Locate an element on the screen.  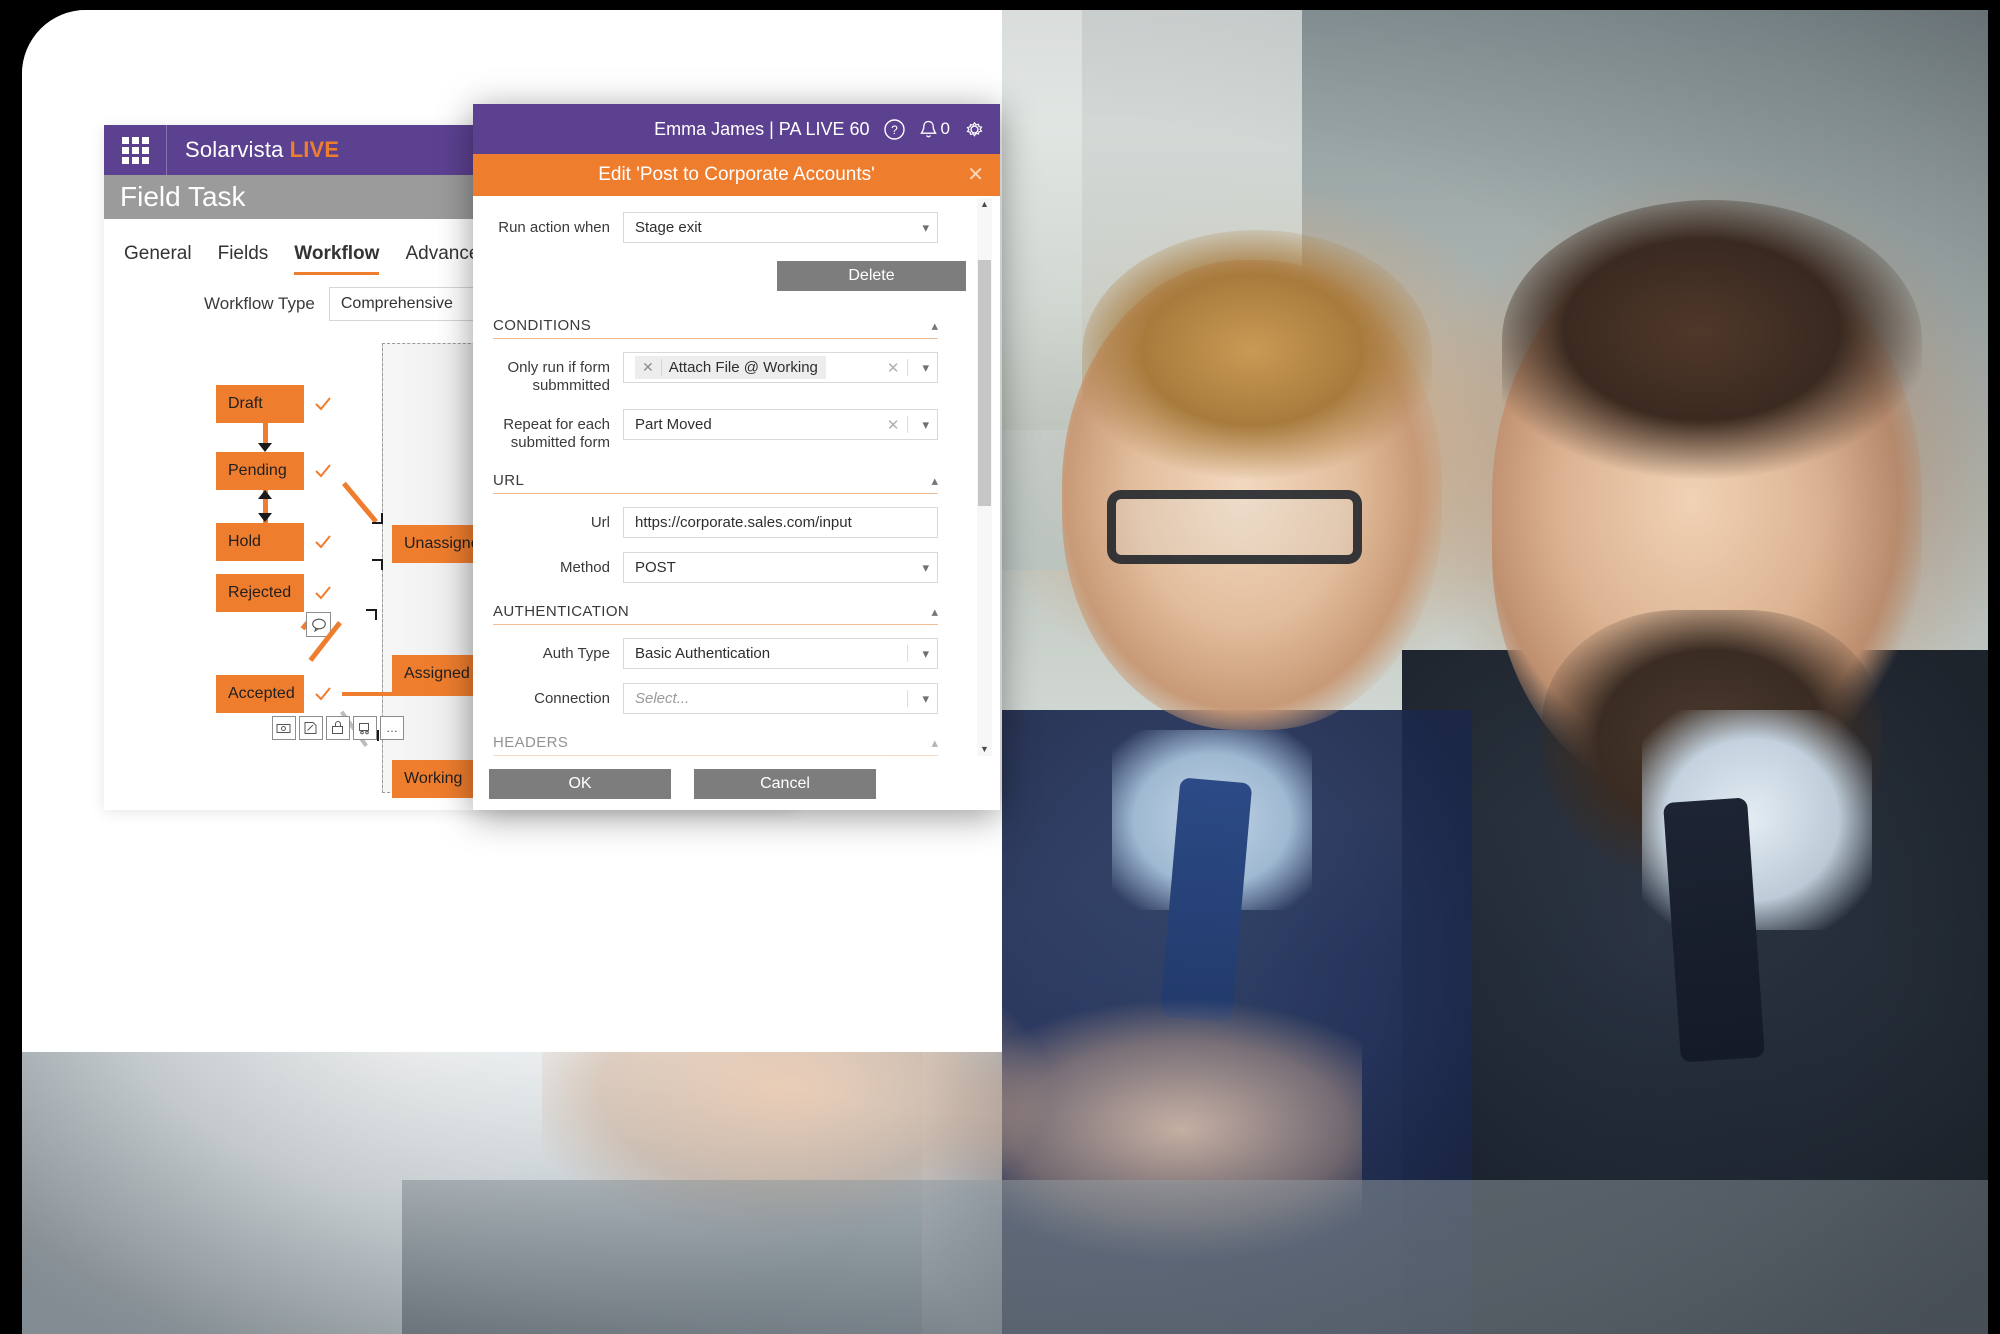
scroll-up-arrow: ▲ is located at coordinates (984, 204).